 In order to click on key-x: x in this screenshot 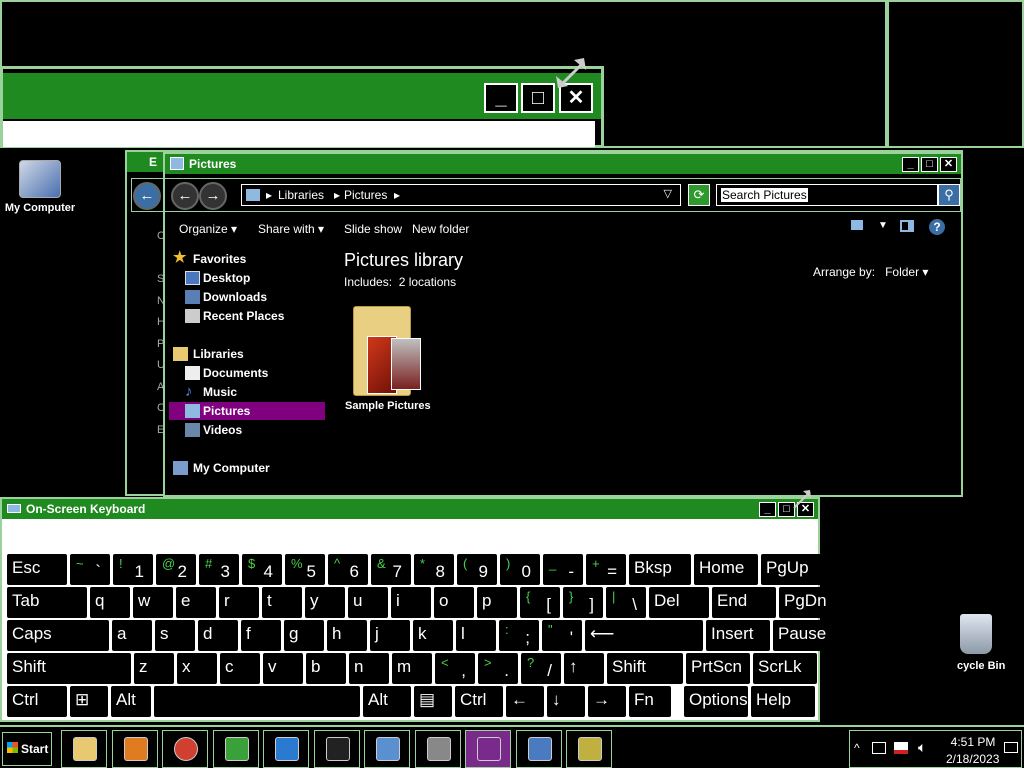, I will do `click(197, 668)`.